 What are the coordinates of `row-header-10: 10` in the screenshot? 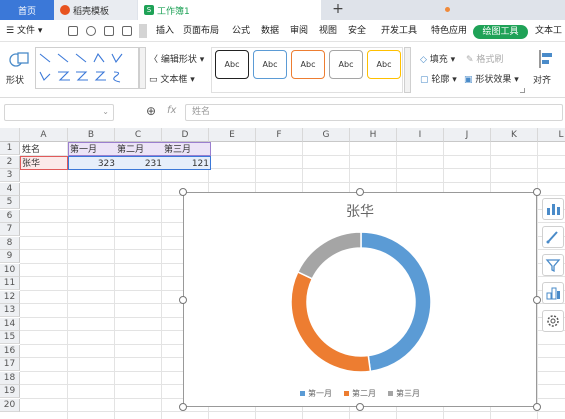 It's located at (10, 270).